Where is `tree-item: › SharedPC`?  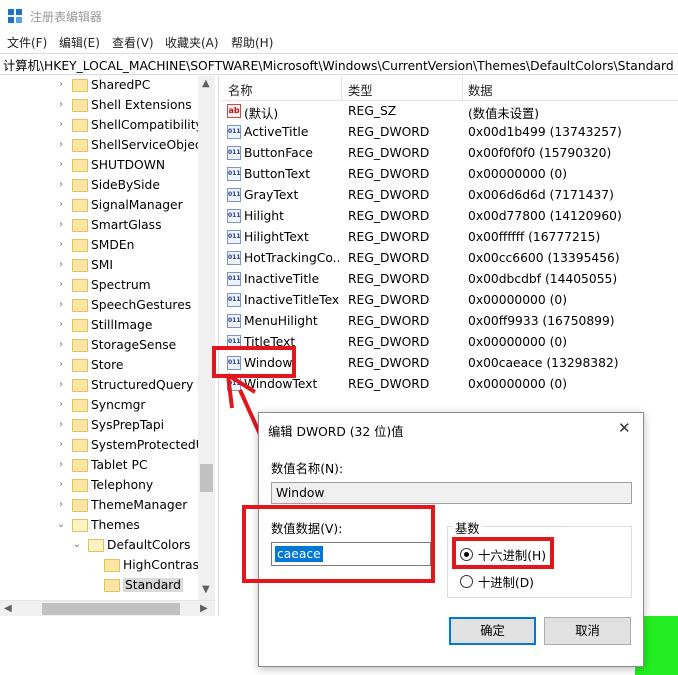
tree-item: › SharedPC is located at coordinates (100, 86).